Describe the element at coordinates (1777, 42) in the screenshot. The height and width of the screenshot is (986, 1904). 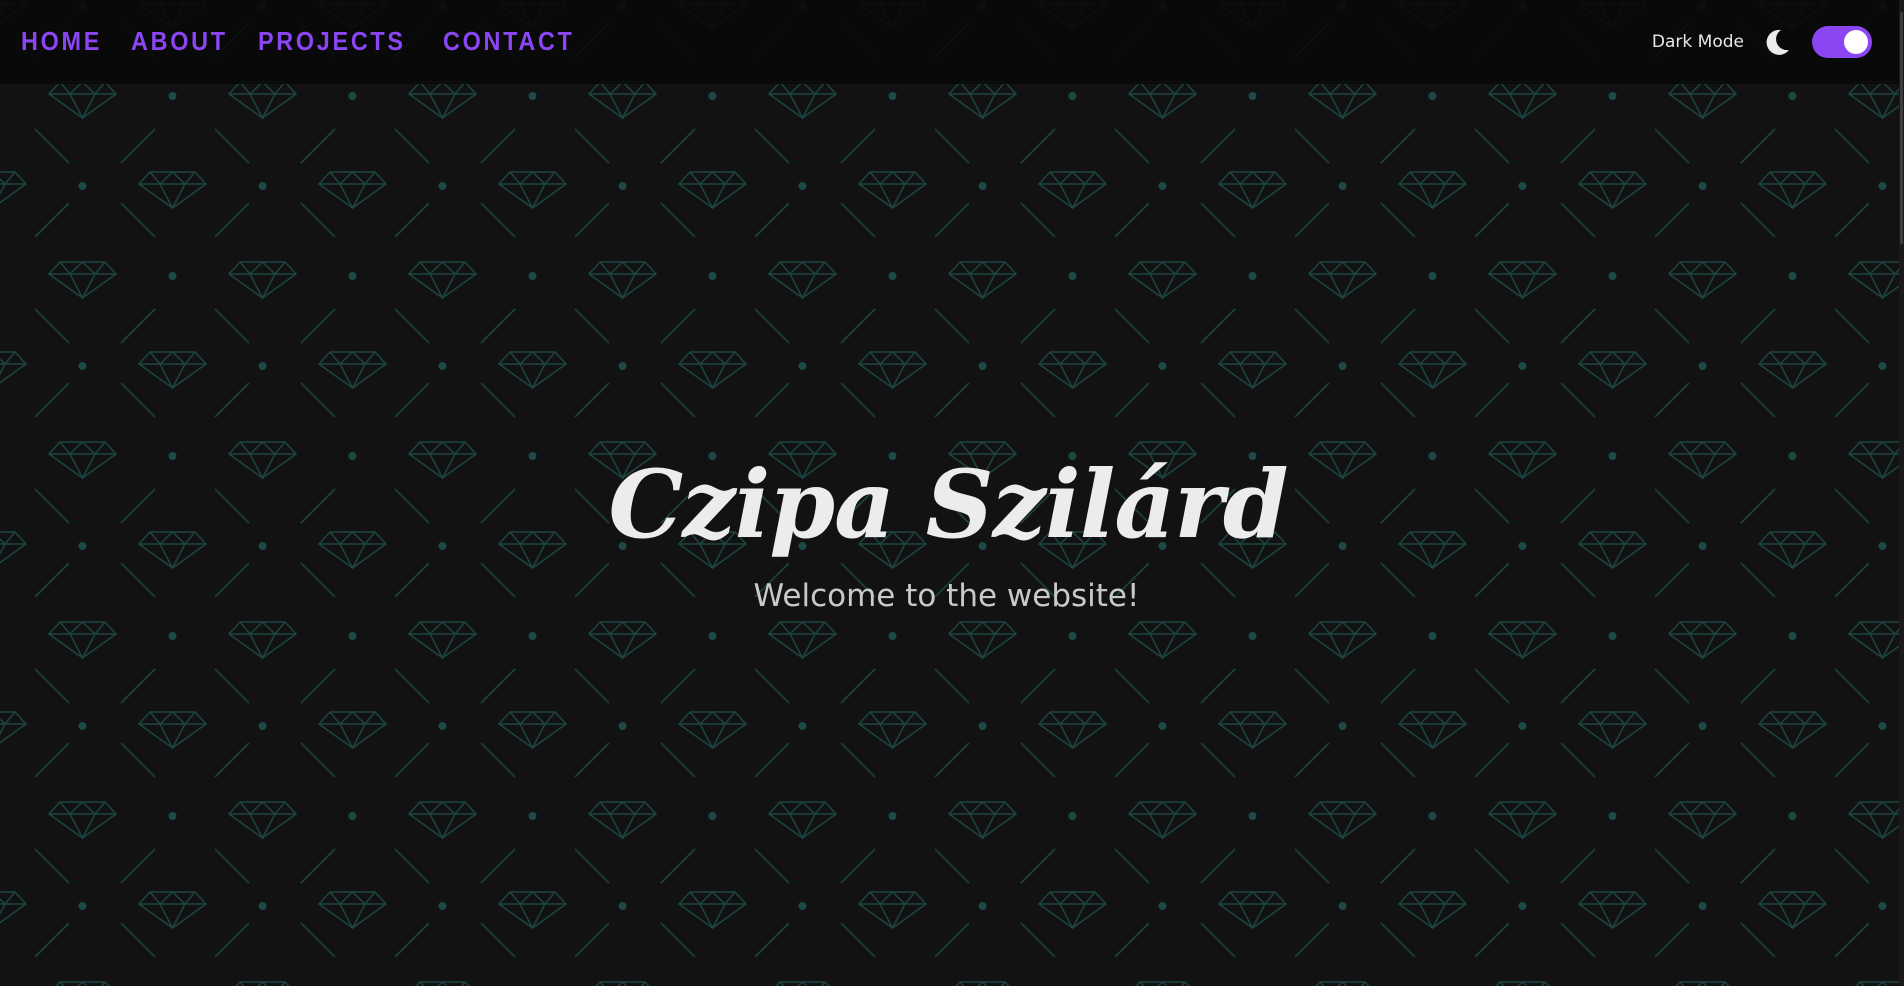
I see `moon-icon` at that location.